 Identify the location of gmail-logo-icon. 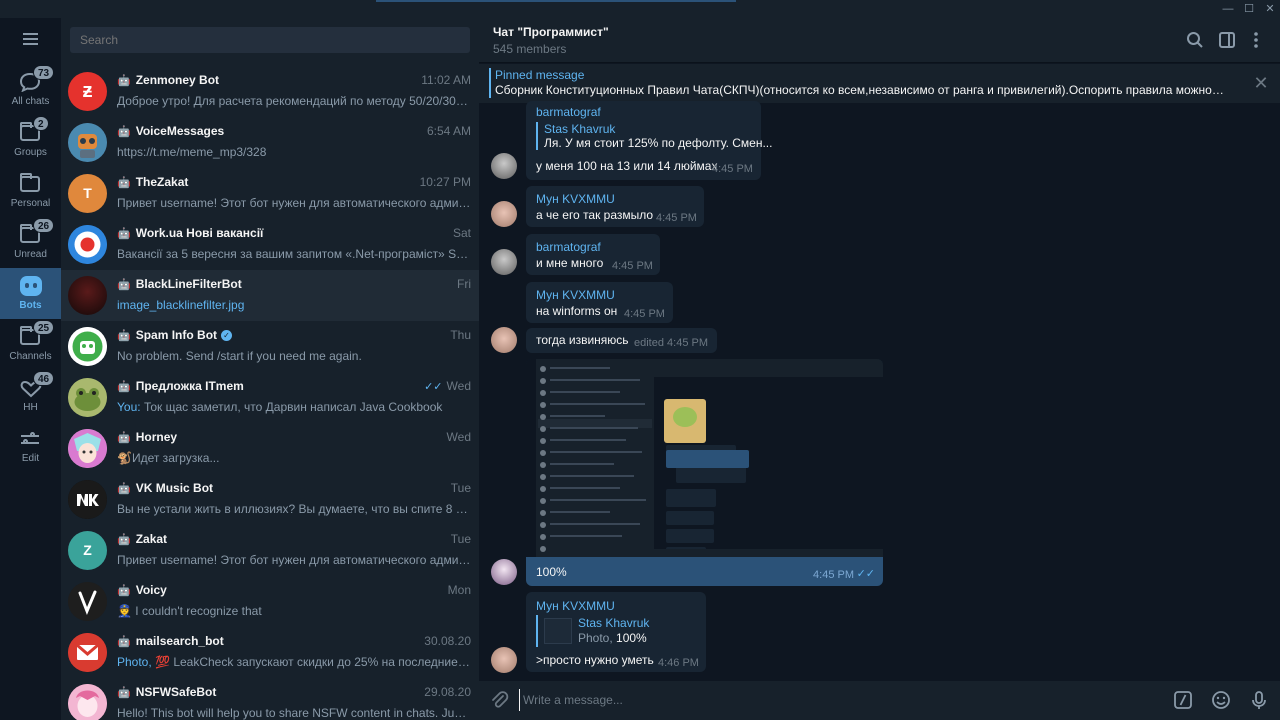
(87, 652).